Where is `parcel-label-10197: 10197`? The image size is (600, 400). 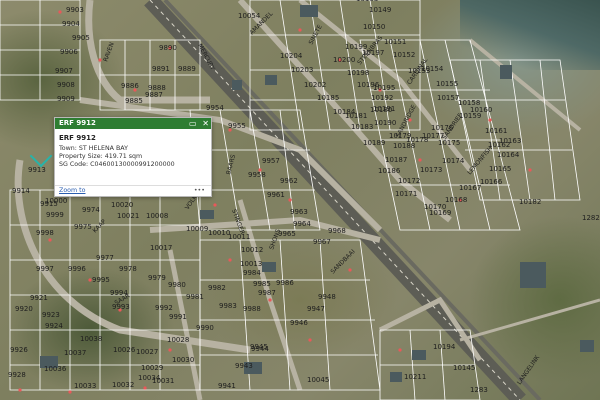
parcel-label-10197: 10197 is located at coordinates (373, 53).